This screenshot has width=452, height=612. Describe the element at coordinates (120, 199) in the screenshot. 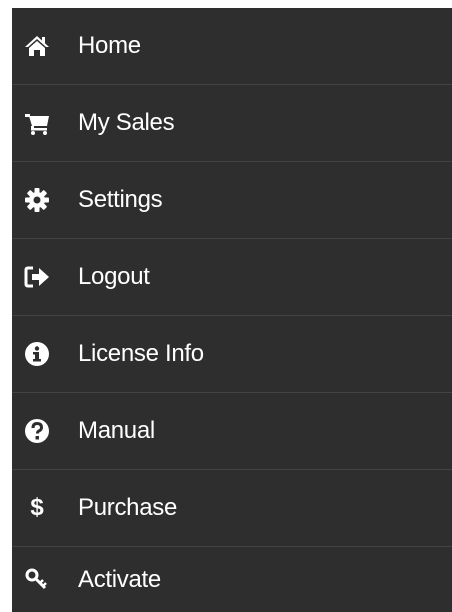

I see `menu-item-label: Settings` at that location.